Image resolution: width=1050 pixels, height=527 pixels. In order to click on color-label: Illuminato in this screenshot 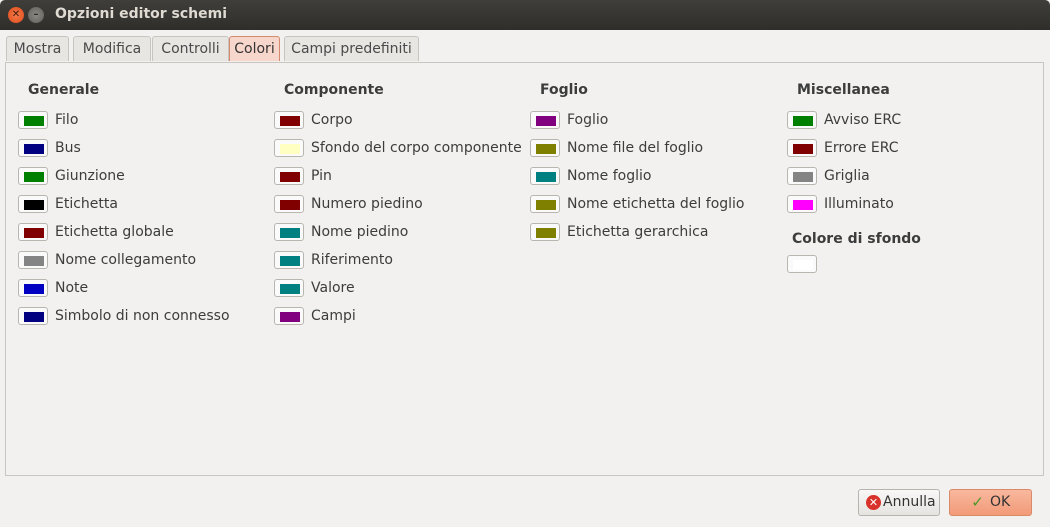, I will do `click(859, 204)`.